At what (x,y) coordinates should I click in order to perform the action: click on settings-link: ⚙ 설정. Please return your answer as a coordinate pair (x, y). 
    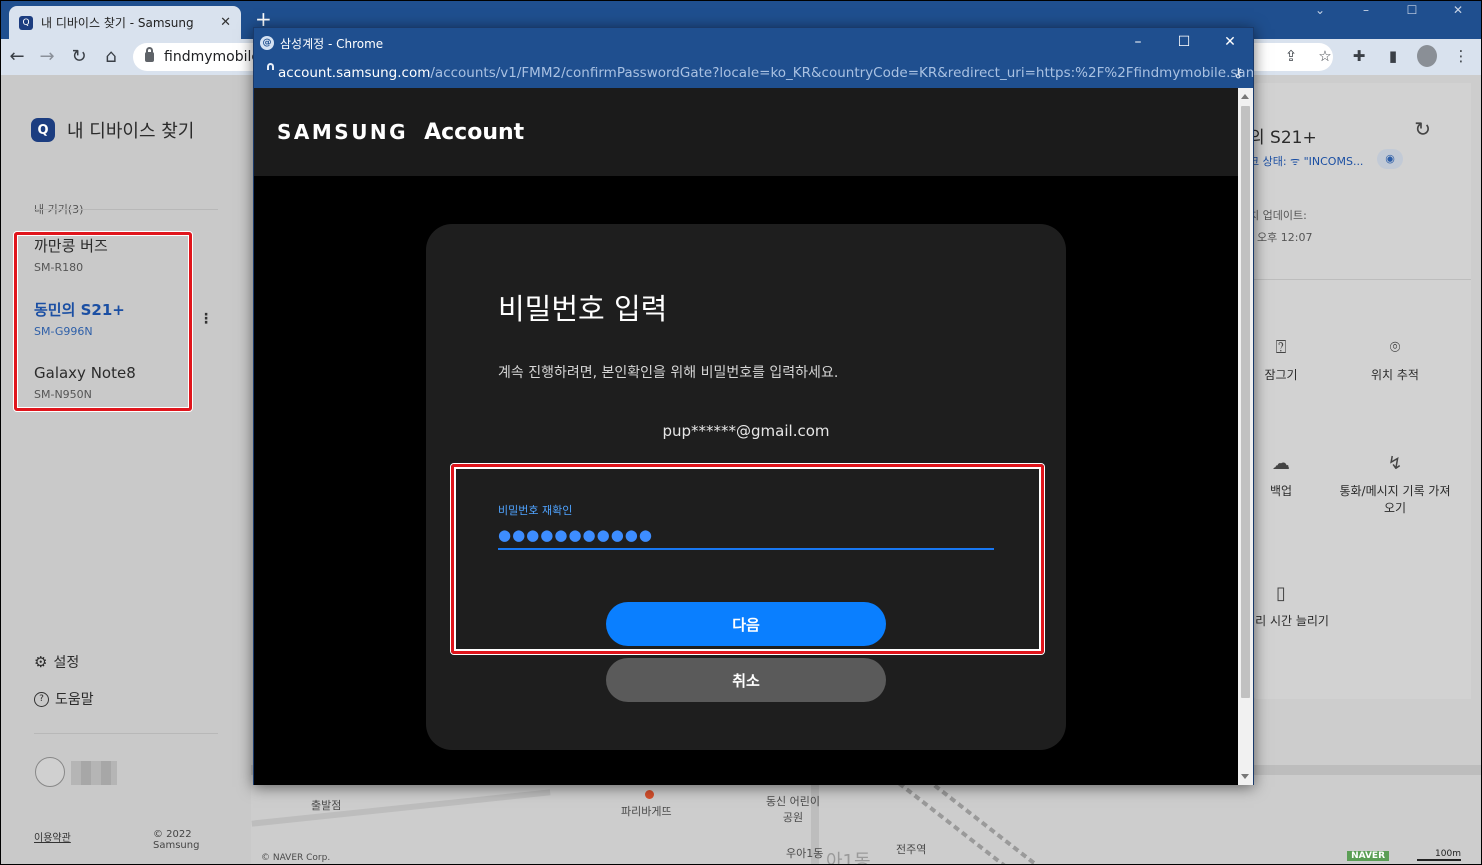
    Looking at the image, I should click on (56, 662).